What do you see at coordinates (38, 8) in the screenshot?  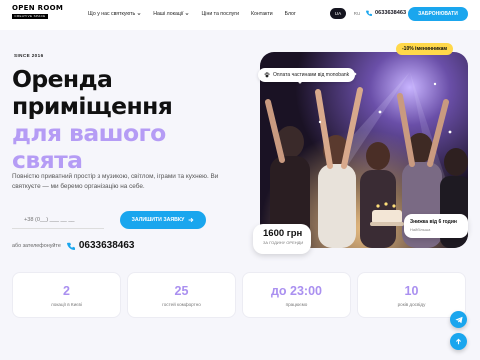 I see `logo-text: OPEN ROOM` at bounding box center [38, 8].